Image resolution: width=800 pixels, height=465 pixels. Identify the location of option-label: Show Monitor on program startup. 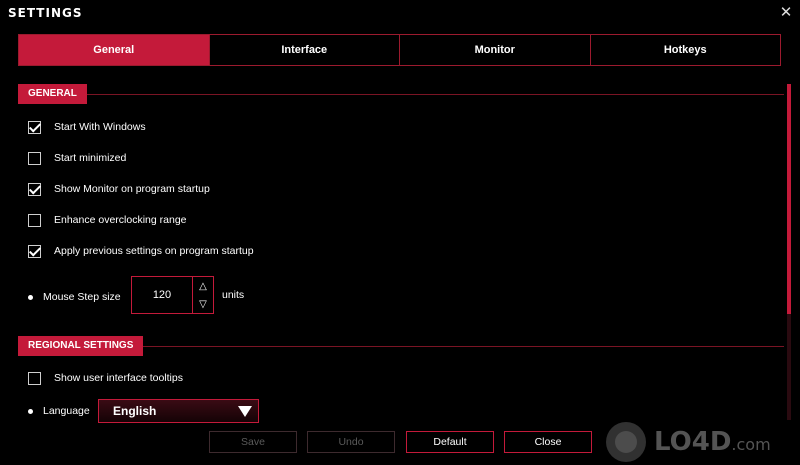
(132, 189).